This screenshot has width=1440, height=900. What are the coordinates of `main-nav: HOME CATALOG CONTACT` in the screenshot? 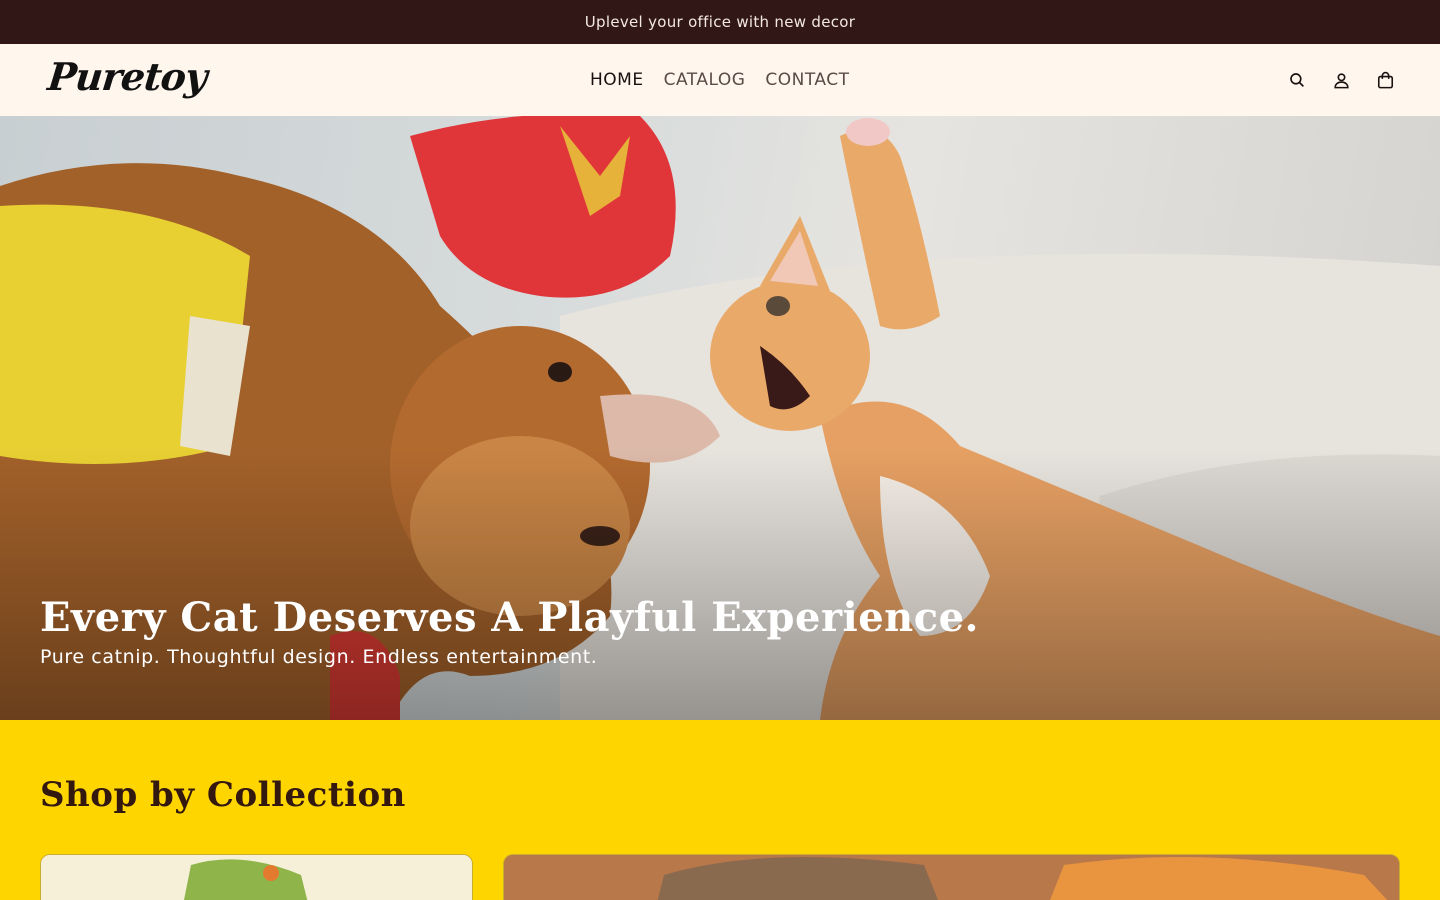 It's located at (720, 80).